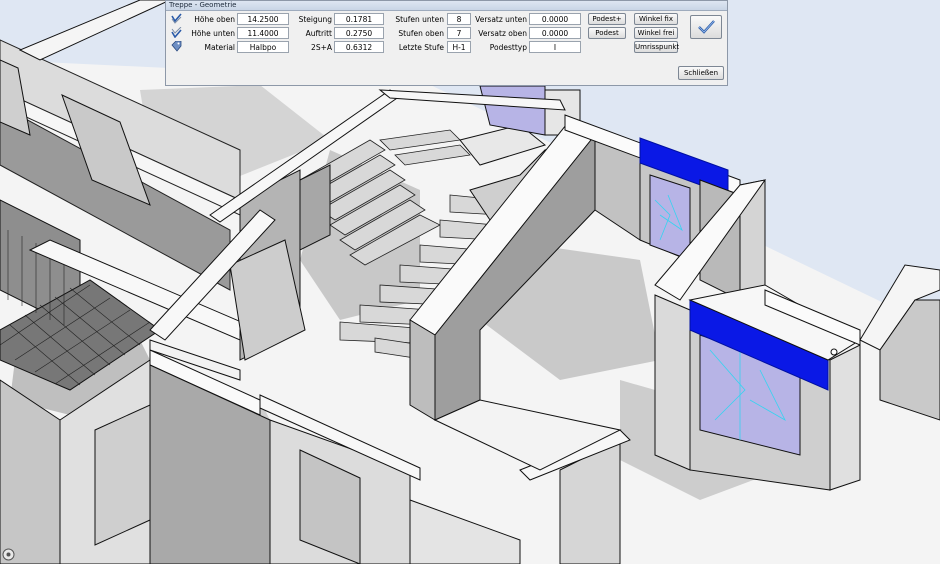  What do you see at coordinates (502, 33) in the screenshot?
I see `versatz-oben-label: Versatz oben` at bounding box center [502, 33].